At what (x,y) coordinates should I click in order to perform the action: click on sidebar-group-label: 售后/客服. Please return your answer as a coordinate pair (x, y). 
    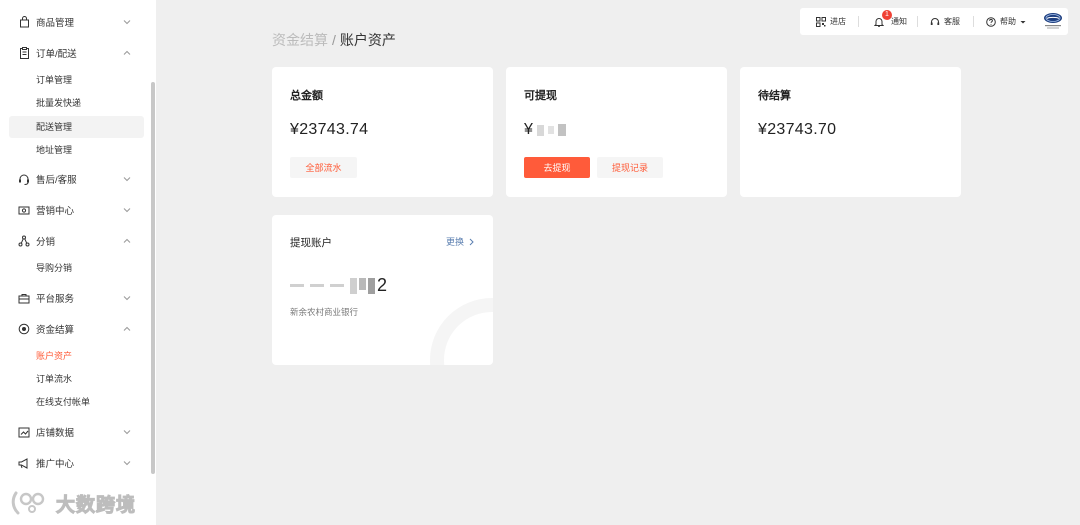
    Looking at the image, I should click on (56, 180).